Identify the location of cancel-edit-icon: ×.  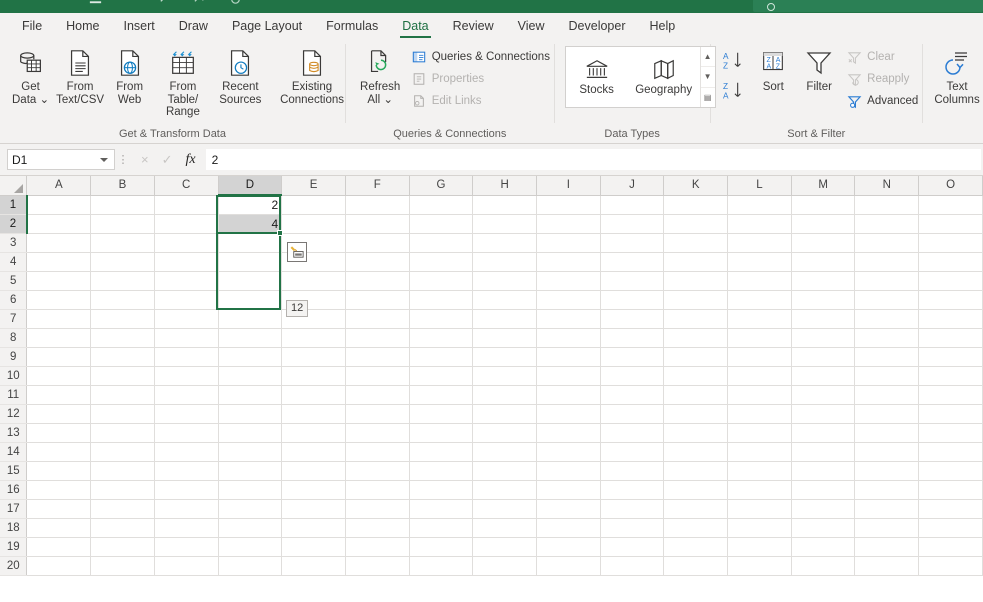
(145, 159).